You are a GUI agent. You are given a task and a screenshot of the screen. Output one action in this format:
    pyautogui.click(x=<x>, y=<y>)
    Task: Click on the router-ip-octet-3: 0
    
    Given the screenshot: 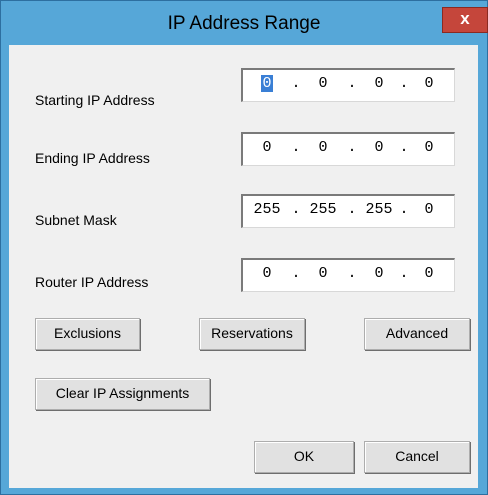 What is the action you would take?
    pyautogui.click(x=379, y=273)
    